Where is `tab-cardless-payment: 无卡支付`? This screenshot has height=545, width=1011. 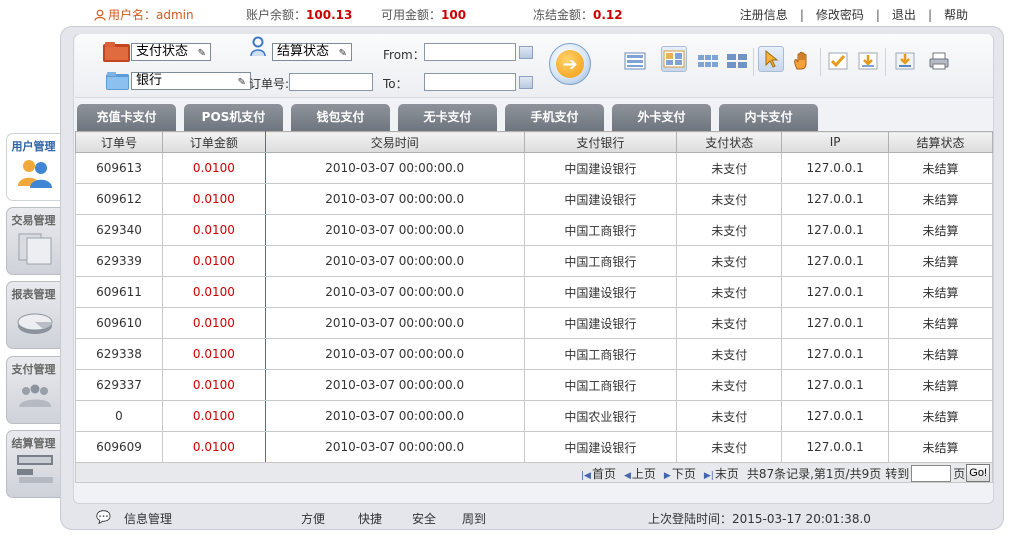
tab-cardless-payment: 无卡支付 is located at coordinates (447, 117).